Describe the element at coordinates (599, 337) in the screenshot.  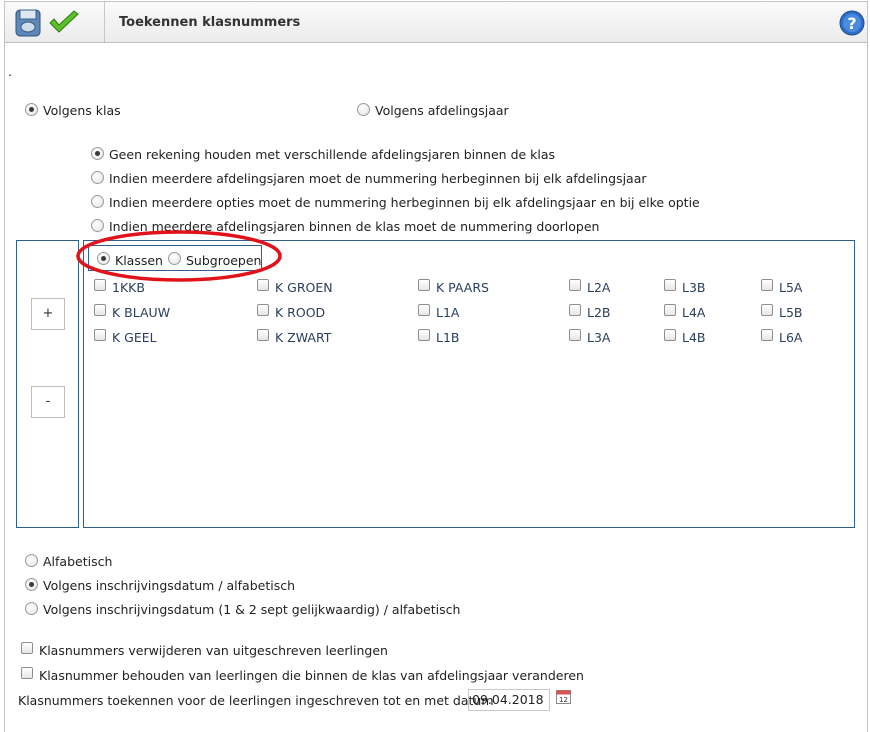
I see `class-label: L3A` at that location.